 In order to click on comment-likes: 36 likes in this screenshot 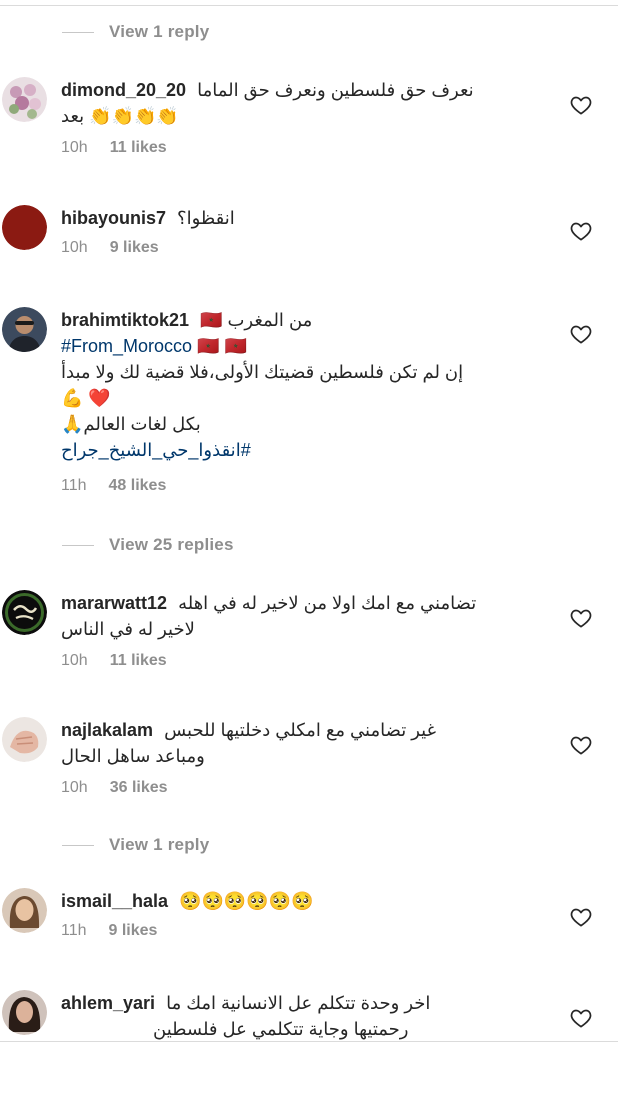, I will do `click(139, 788)`.